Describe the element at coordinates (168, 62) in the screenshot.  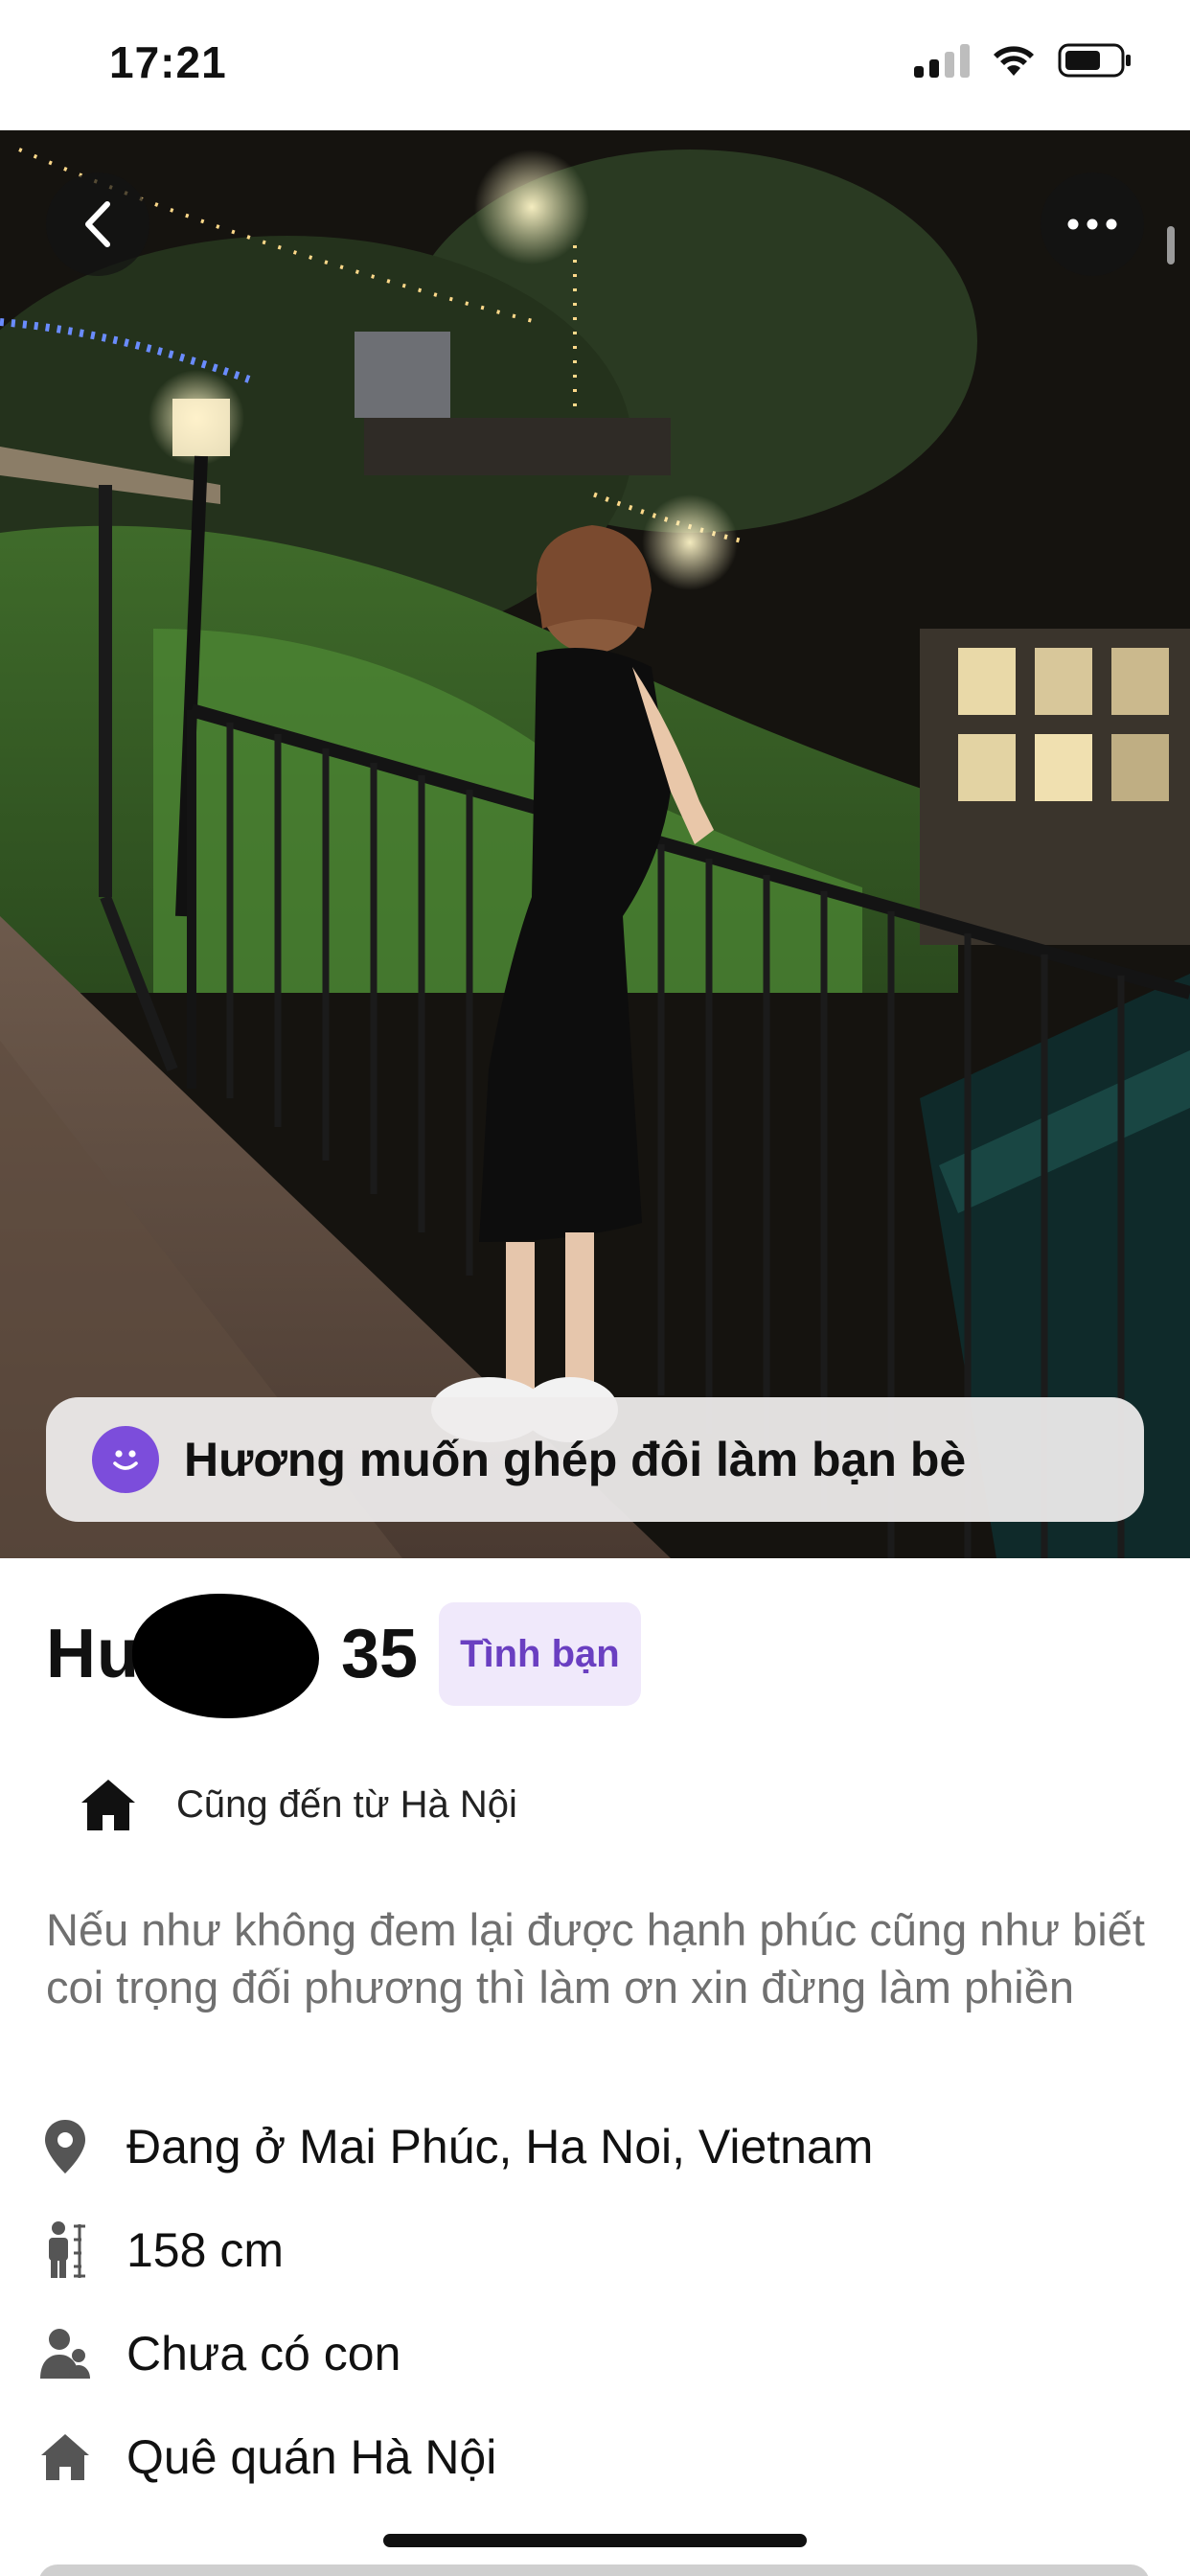
I see `status-time: 17:21` at that location.